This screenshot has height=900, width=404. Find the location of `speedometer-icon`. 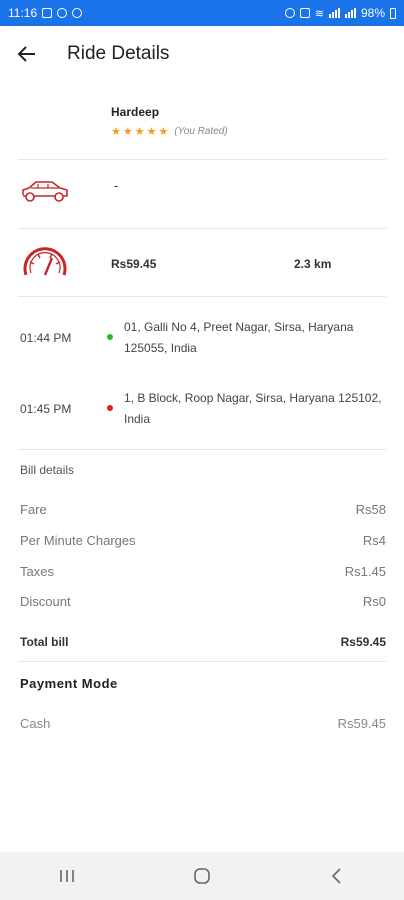

speedometer-icon is located at coordinates (45, 261).